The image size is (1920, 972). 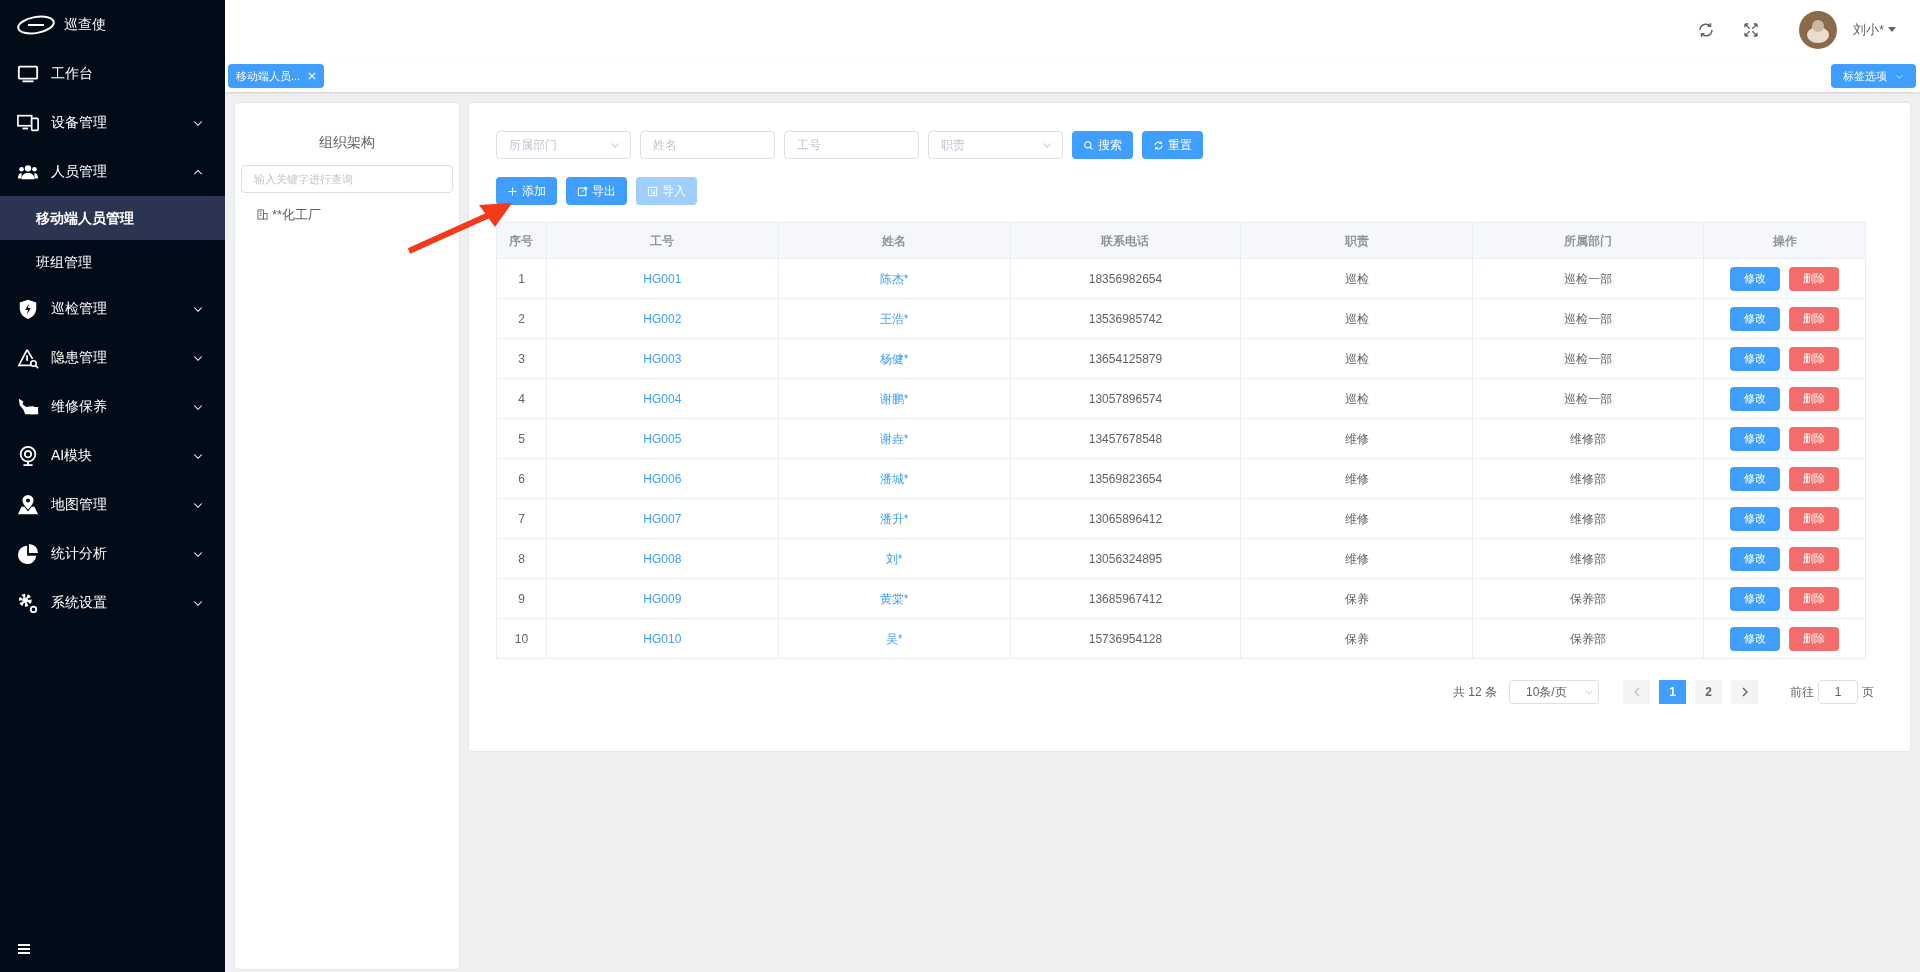 I want to click on add-button: 添加, so click(x=526, y=191).